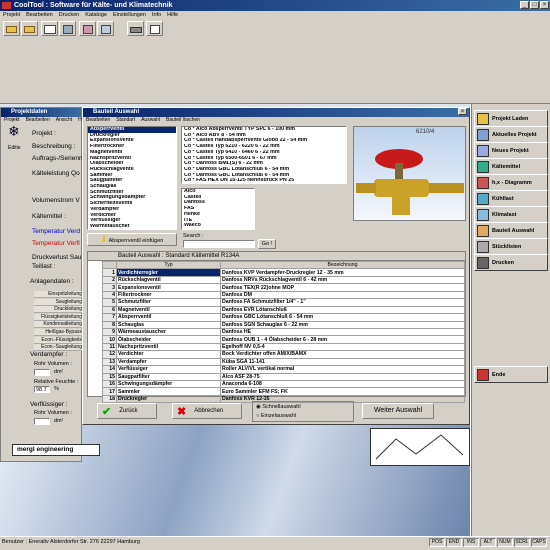  What do you see at coordinates (168, 369) in the screenshot?
I see `row-typ: Verflüssiger` at bounding box center [168, 369].